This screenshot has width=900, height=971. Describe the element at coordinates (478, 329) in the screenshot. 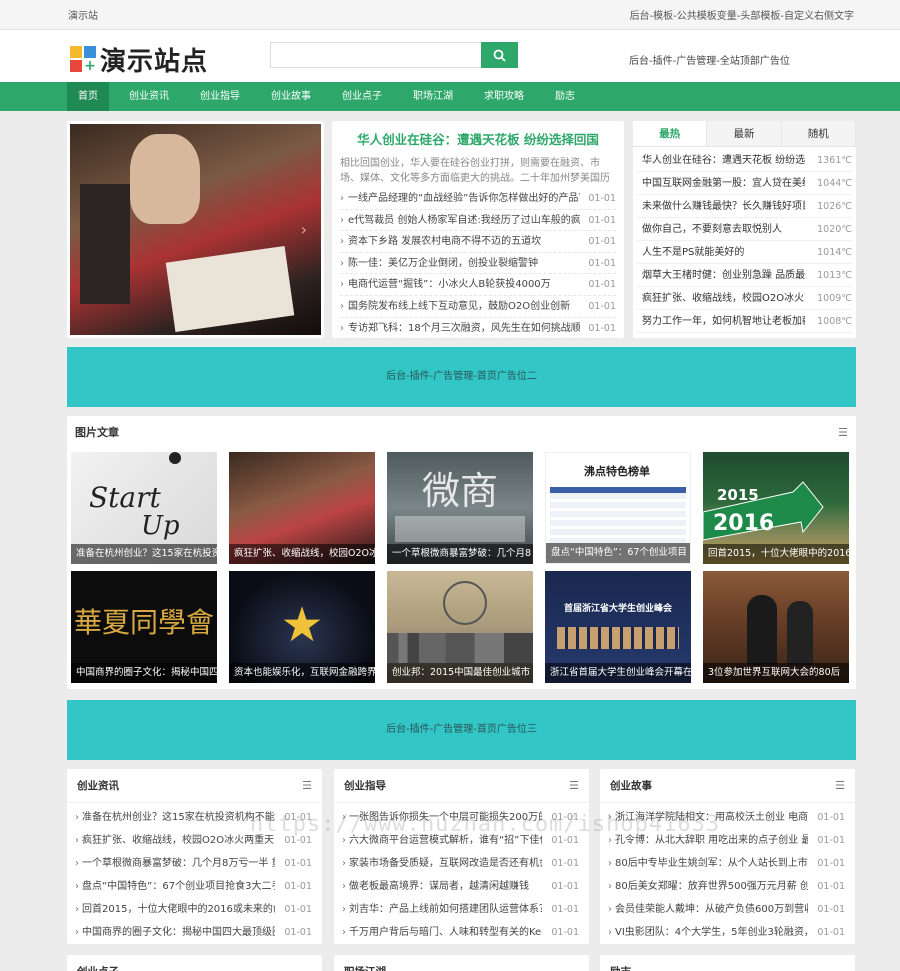

I see `list-item: 专访郑飞科：18个月三次融资，风先生在如何挑战顺丰01-01` at that location.